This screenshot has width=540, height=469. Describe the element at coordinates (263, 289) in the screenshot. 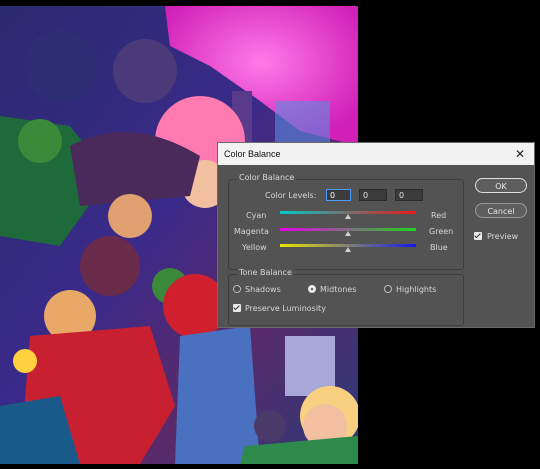

I see `shadows-label: Shadows` at that location.